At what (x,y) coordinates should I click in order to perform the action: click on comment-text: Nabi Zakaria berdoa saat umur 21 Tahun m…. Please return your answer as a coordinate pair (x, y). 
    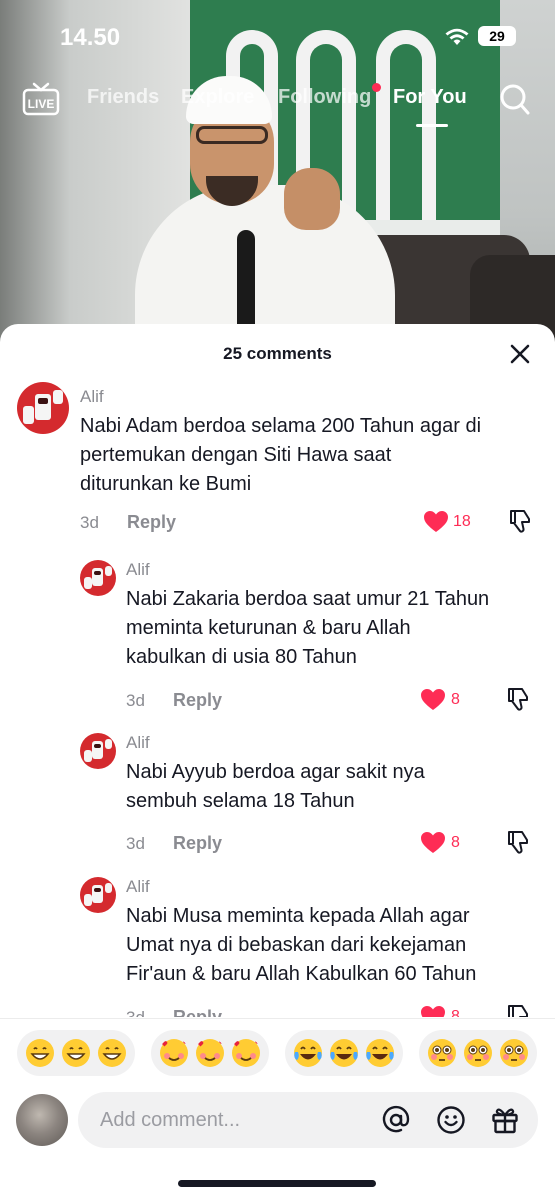
    Looking at the image, I should click on (308, 628).